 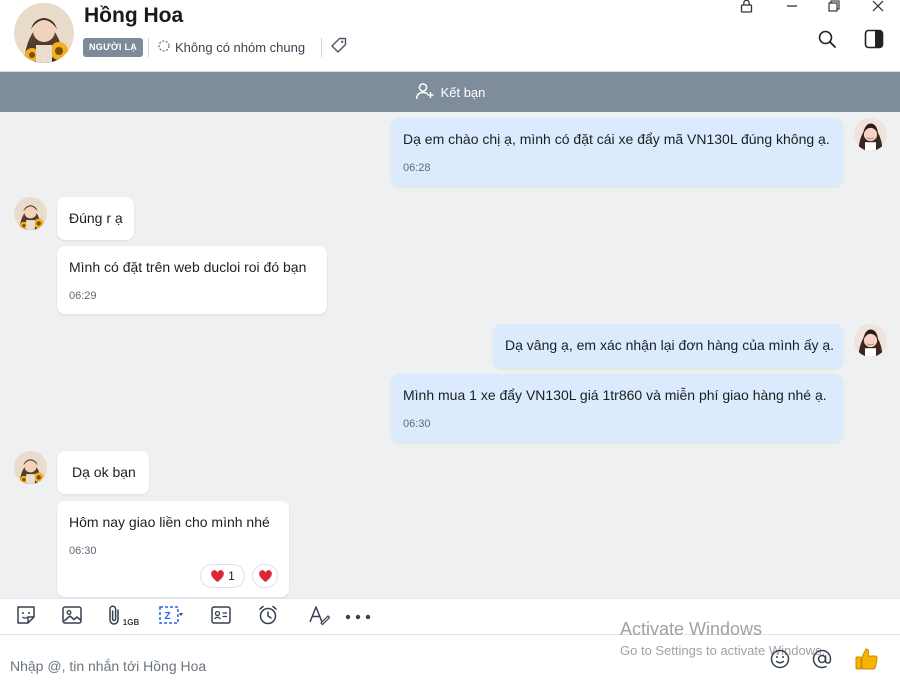 I want to click on restore-button, so click(x=834, y=8).